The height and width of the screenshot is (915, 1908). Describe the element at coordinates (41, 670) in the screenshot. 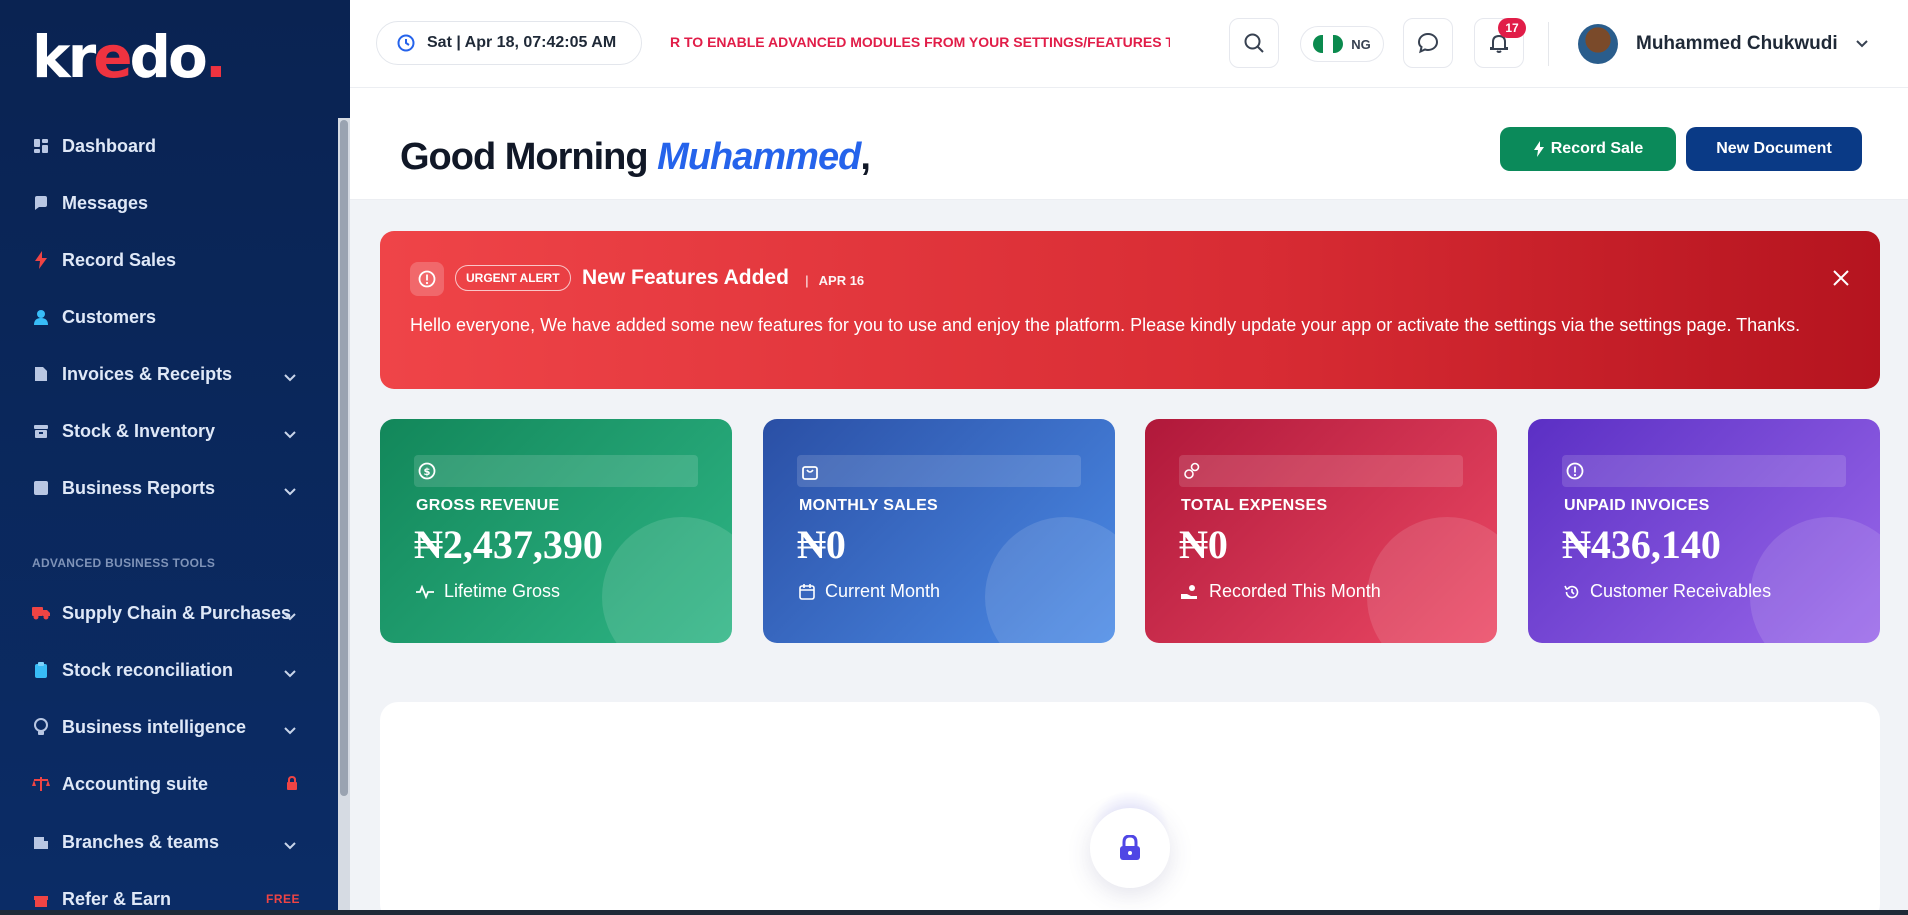

I see `clipboard-icon` at that location.